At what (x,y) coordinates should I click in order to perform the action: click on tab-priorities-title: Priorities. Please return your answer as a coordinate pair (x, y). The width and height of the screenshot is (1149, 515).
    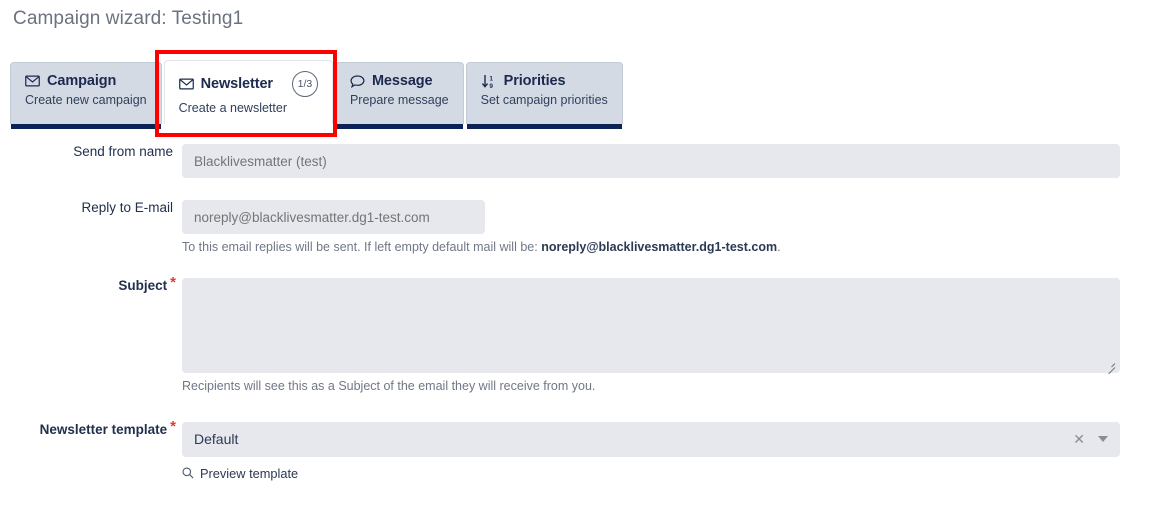
    Looking at the image, I should click on (534, 81).